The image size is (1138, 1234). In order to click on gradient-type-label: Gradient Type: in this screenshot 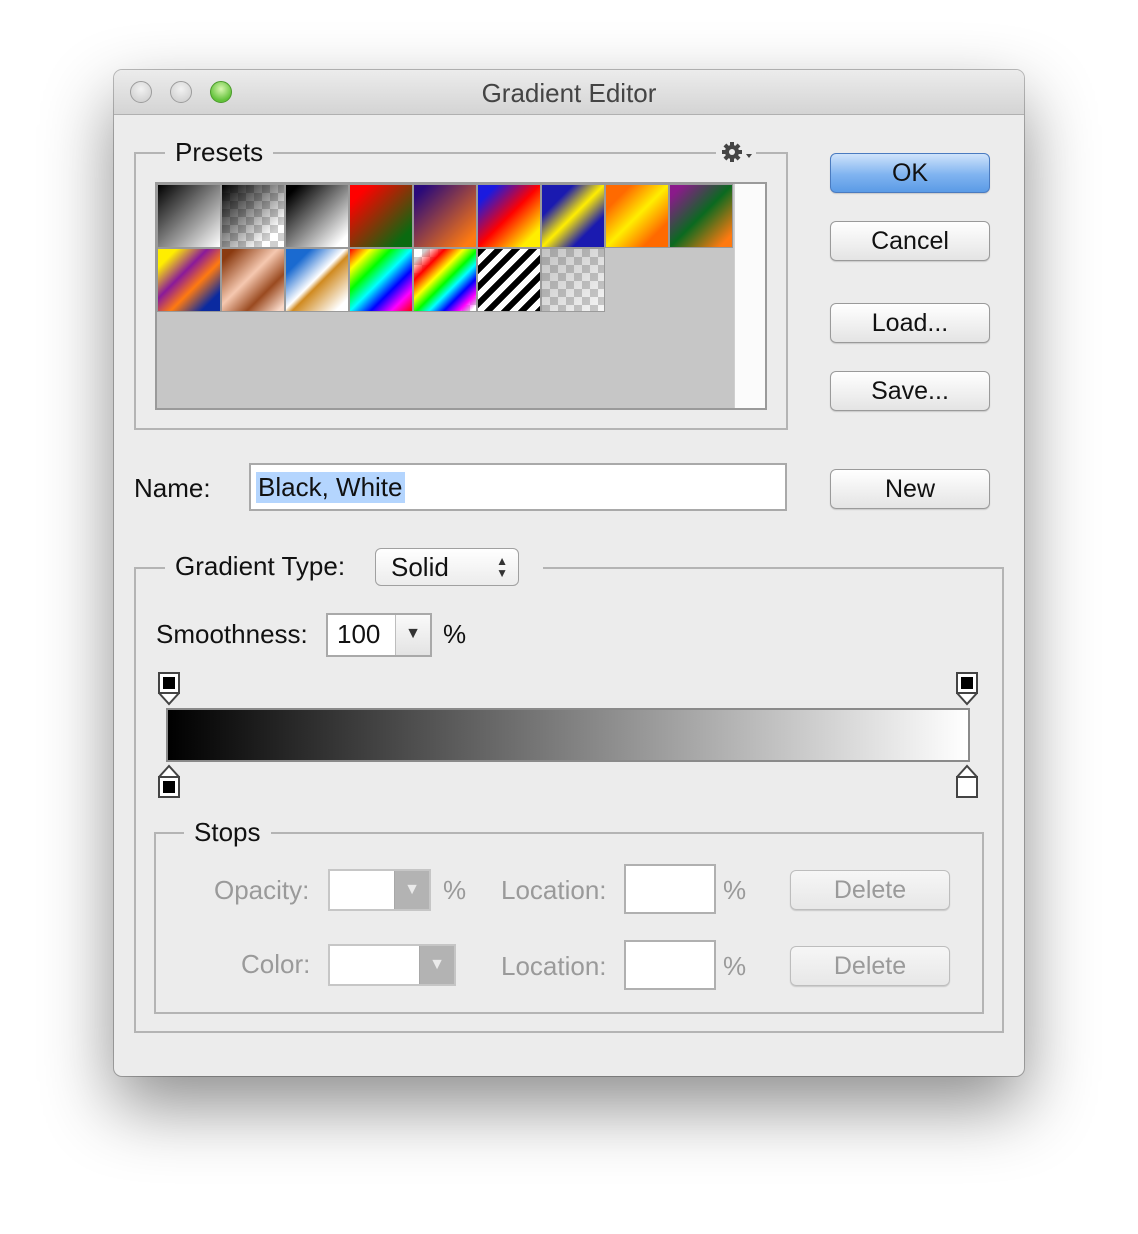, I will do `click(260, 566)`.